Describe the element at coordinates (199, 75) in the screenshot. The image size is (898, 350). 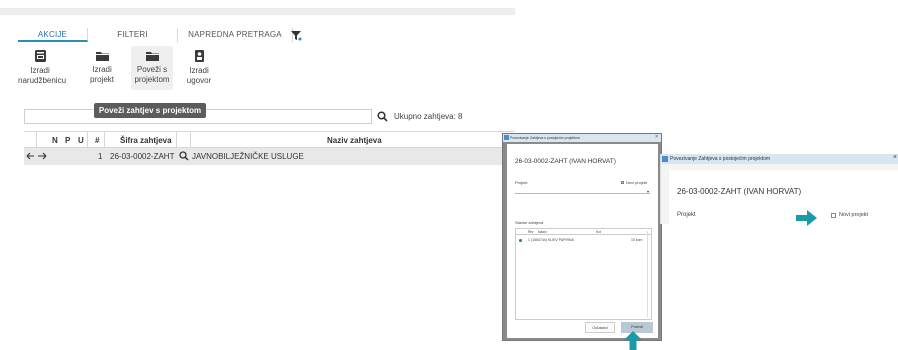
I see `create-contract-label: Izradi ugovor` at that location.